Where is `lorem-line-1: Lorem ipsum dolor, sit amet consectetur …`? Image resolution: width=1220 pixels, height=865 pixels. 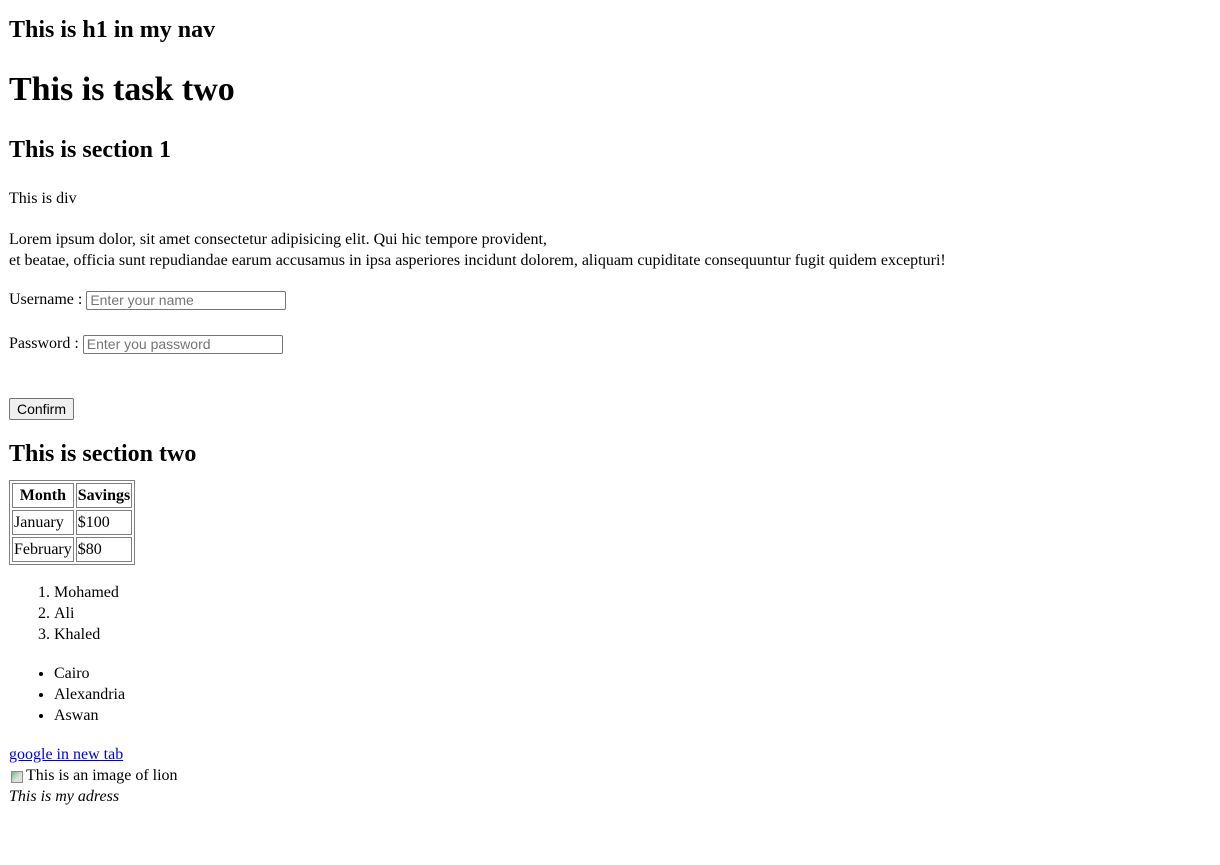
lorem-line-1: Lorem ipsum dolor, sit amet consectetur … is located at coordinates (278, 239).